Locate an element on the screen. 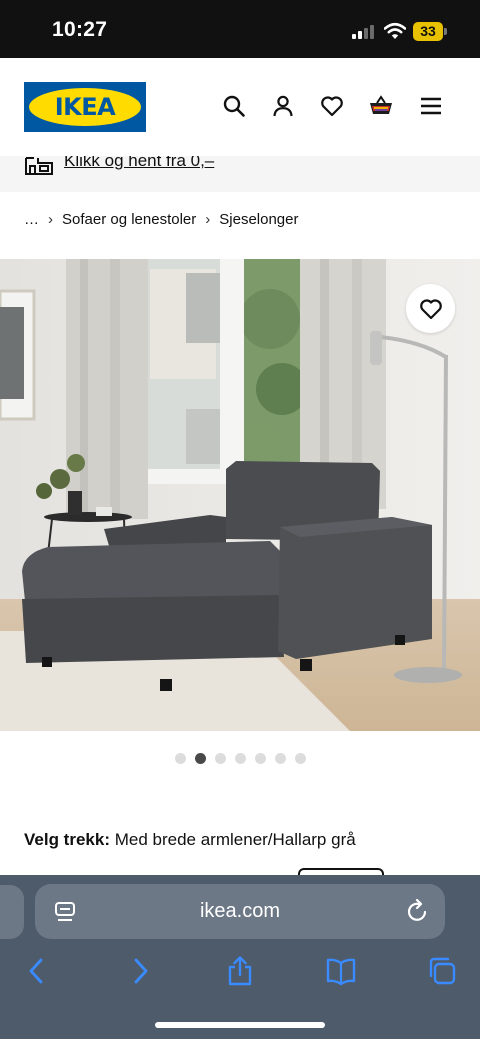 Image resolution: width=480 pixels, height=1039 pixels. reload-icon is located at coordinates (418, 911).